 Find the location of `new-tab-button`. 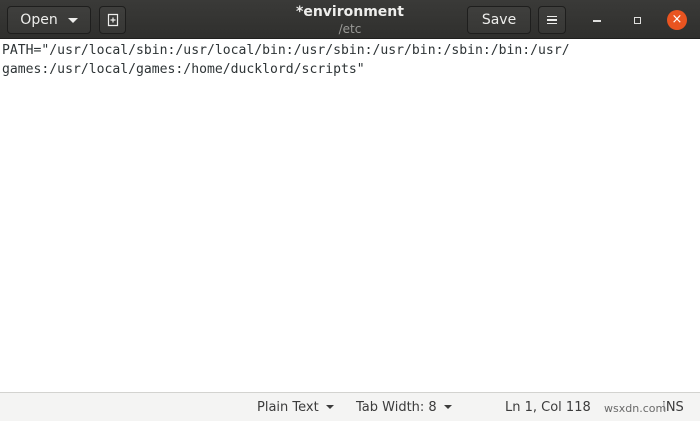

new-tab-button is located at coordinates (112, 20).